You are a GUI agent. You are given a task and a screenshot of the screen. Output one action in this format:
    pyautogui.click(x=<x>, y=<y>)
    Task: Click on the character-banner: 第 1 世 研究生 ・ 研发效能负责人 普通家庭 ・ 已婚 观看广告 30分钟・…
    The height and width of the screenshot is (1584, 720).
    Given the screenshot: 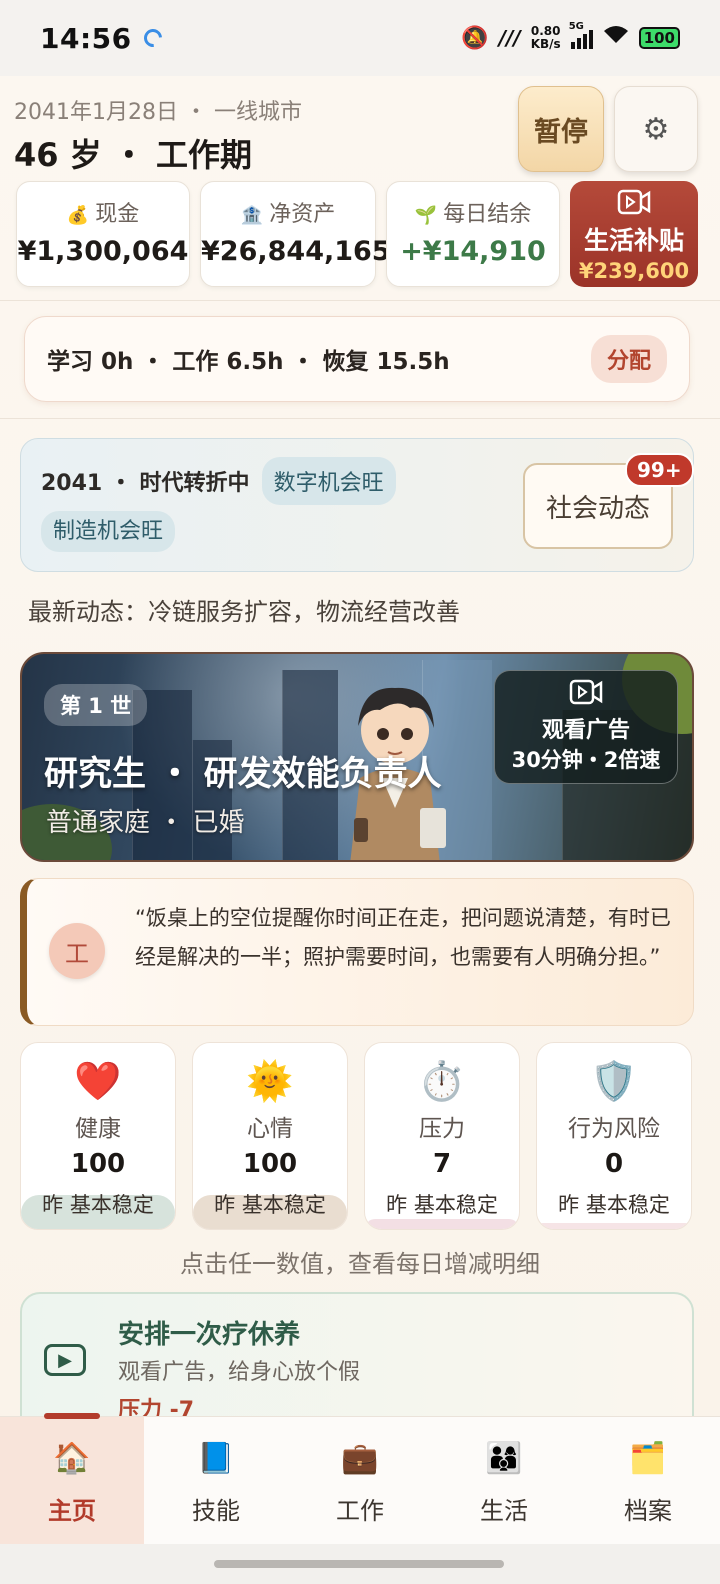 What is the action you would take?
    pyautogui.click(x=357, y=757)
    